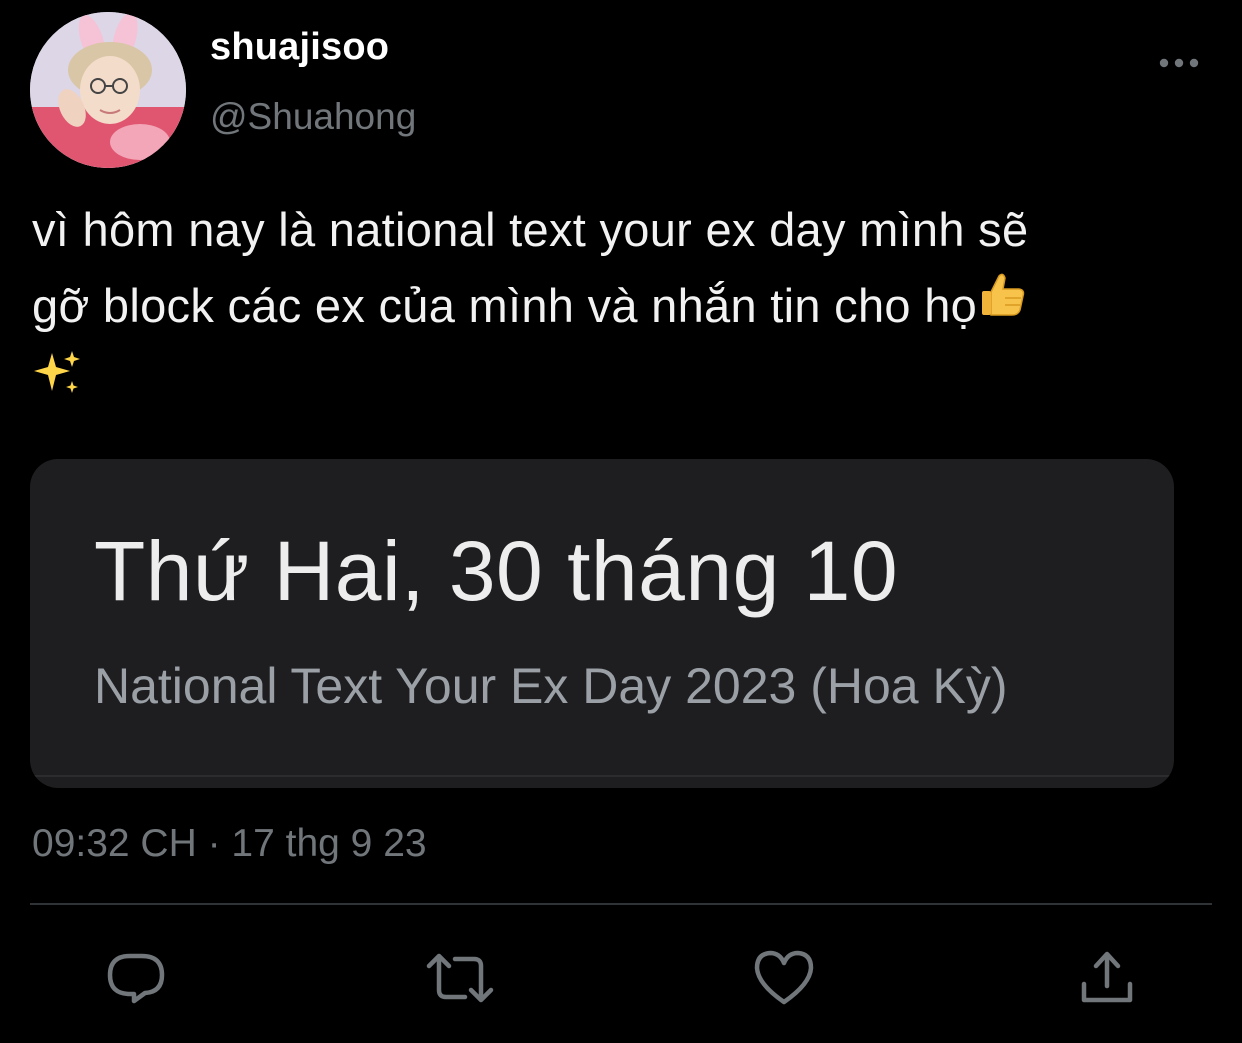  I want to click on reply-icon, so click(136, 978).